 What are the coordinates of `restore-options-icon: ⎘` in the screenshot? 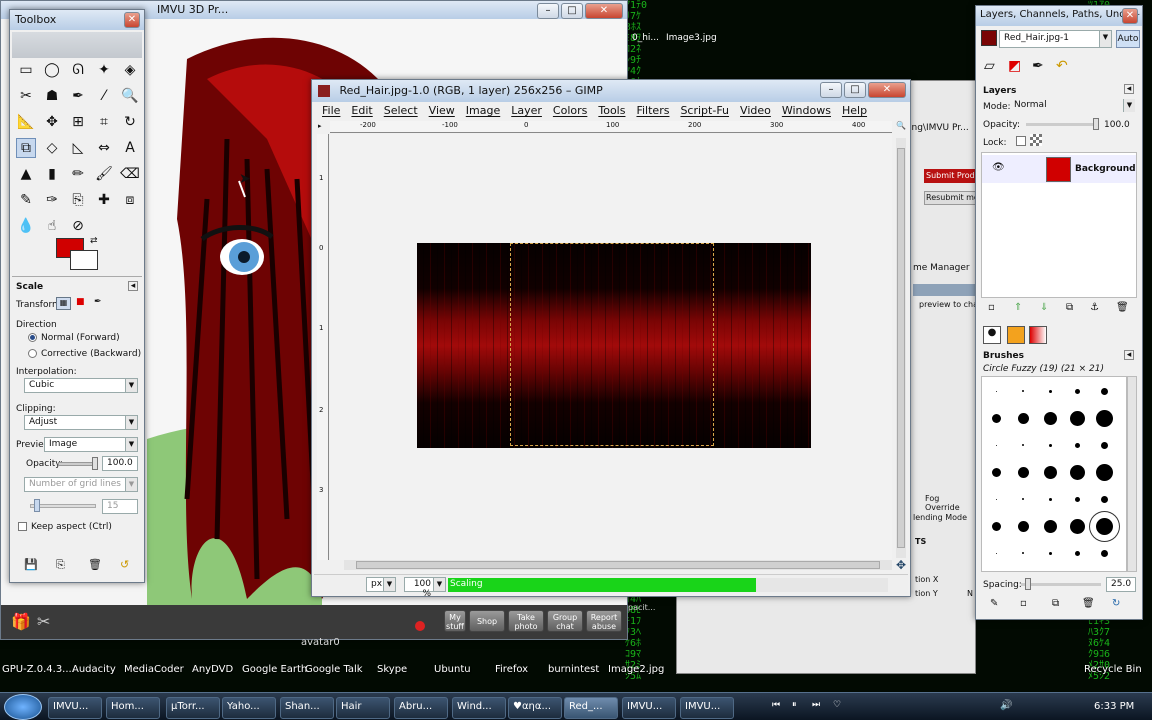 It's located at (60, 565).